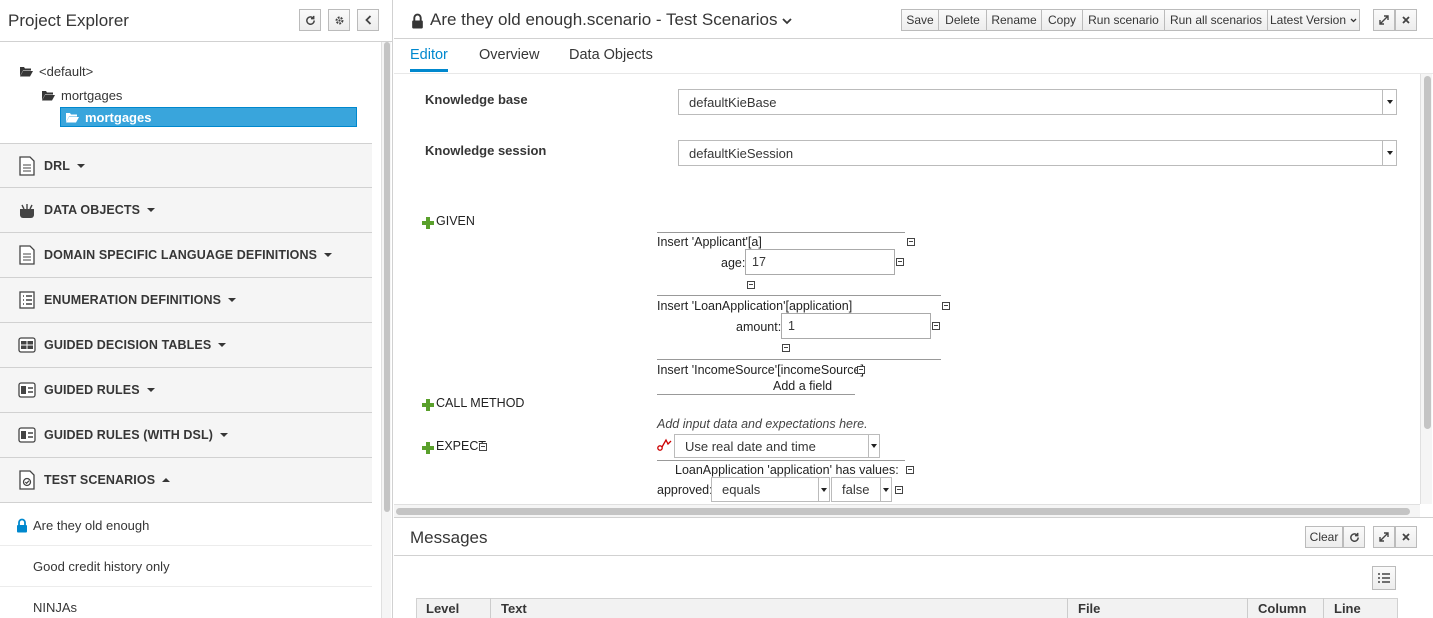  I want to click on remove-loan-application-icon, so click(946, 306).